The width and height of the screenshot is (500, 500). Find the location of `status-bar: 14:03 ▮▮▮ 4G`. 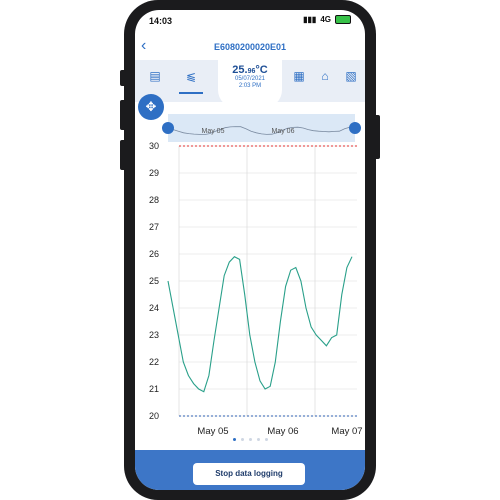

status-bar: 14:03 ▮▮▮ 4G is located at coordinates (250, 21).